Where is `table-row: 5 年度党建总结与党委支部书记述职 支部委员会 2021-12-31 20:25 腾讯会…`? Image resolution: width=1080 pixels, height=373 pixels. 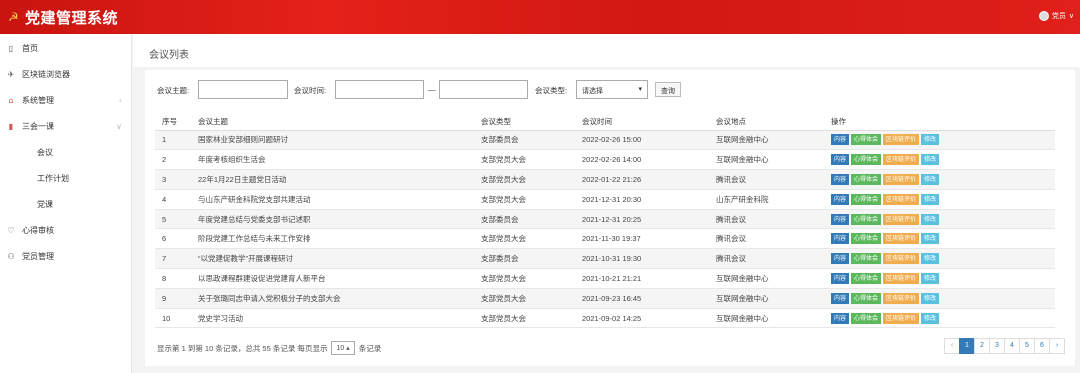
table-row: 5 年度党建总结与党委支部书记述职 支部委员会 2021-12-31 20:25 腾讯会… is located at coordinates (605, 219).